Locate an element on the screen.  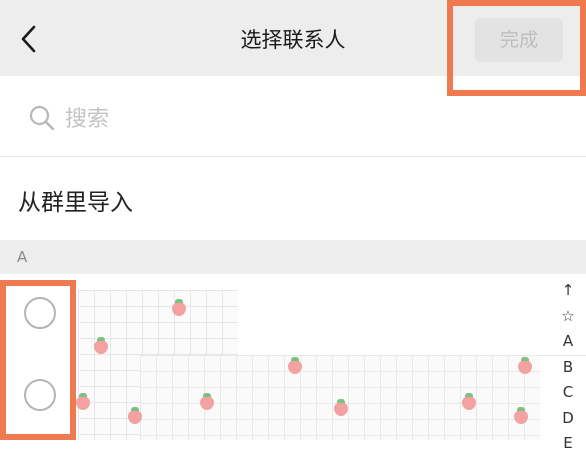
section-header is located at coordinates (293, 257).